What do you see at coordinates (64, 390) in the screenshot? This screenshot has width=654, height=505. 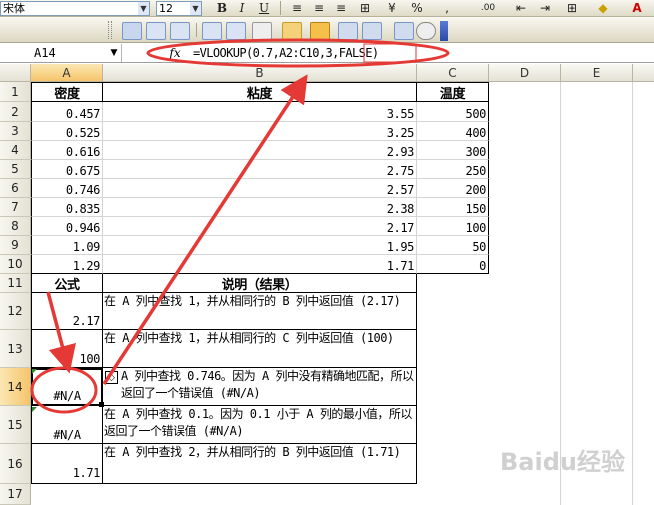 I see `result-highlight-circle` at bounding box center [64, 390].